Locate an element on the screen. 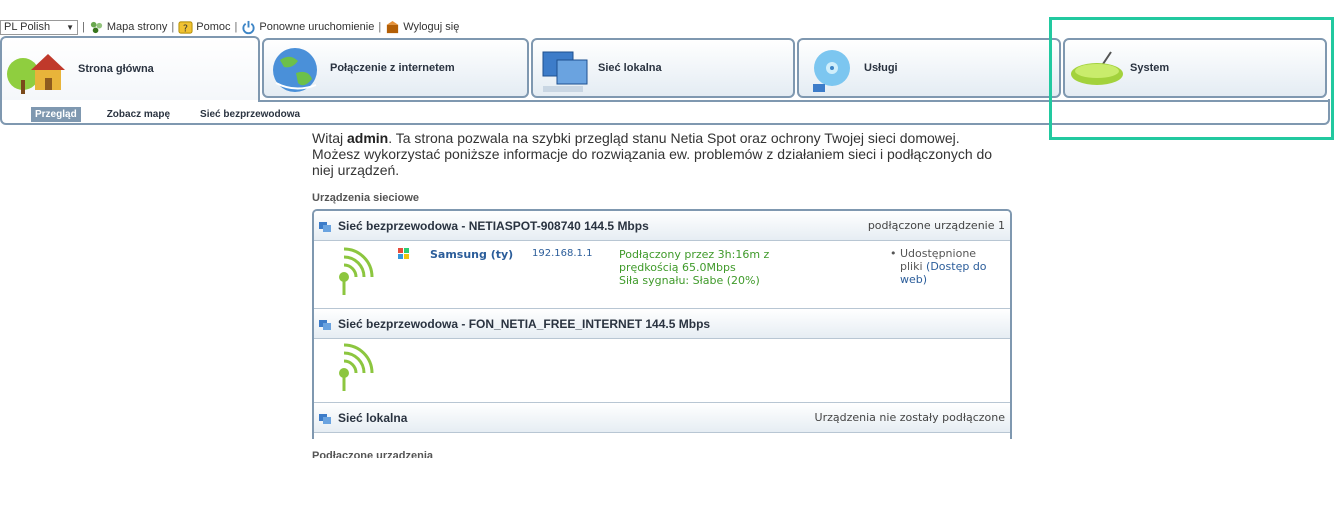  tab-home-label: Strona główna is located at coordinates (116, 69).